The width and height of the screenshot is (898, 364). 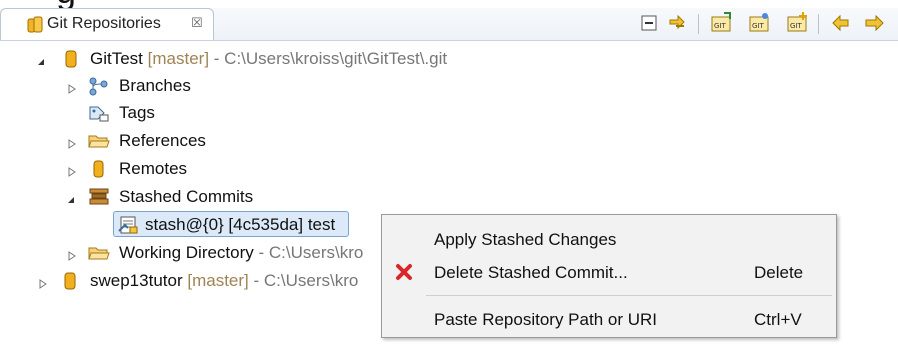 I want to click on tree-item-working-directory: Working Directory - C:\Users\kro, so click(x=190, y=253).